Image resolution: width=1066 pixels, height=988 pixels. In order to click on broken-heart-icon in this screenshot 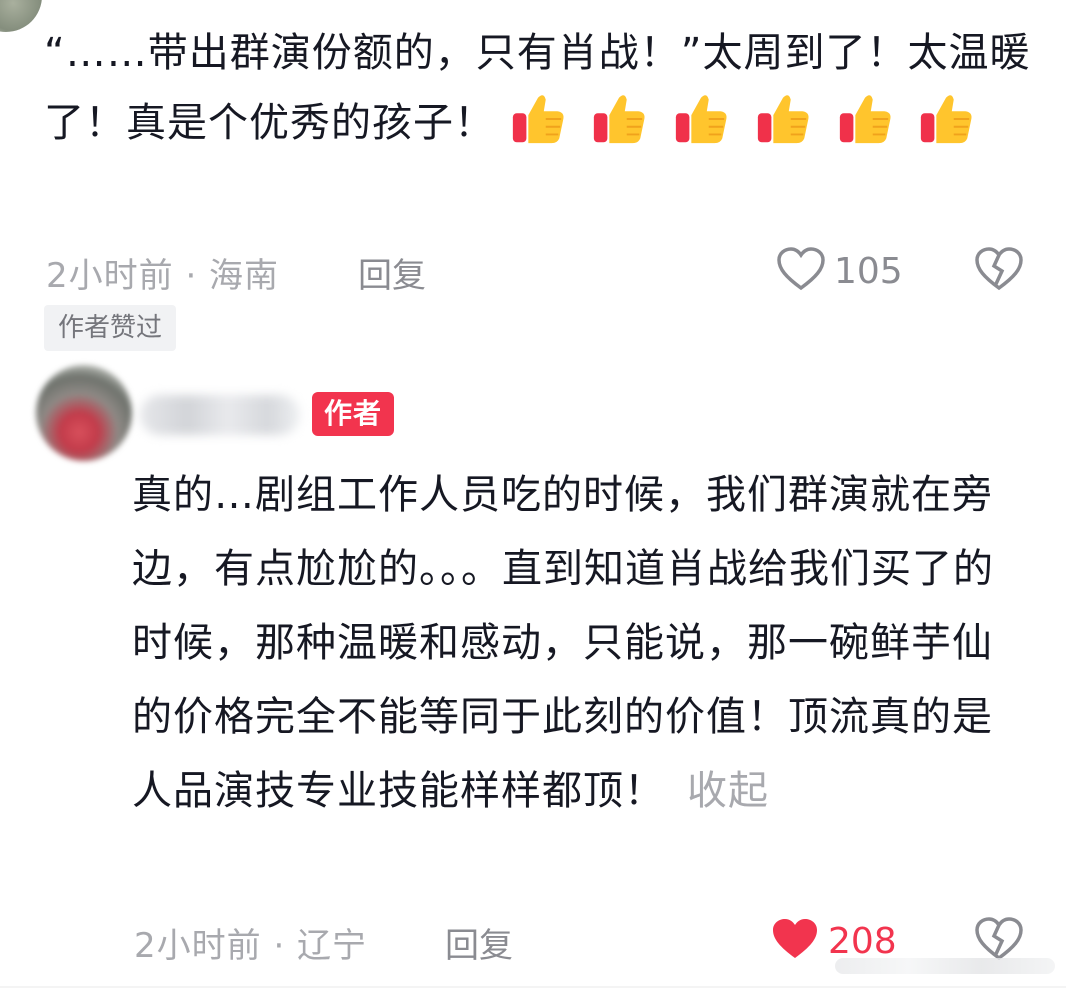, I will do `click(999, 271)`.